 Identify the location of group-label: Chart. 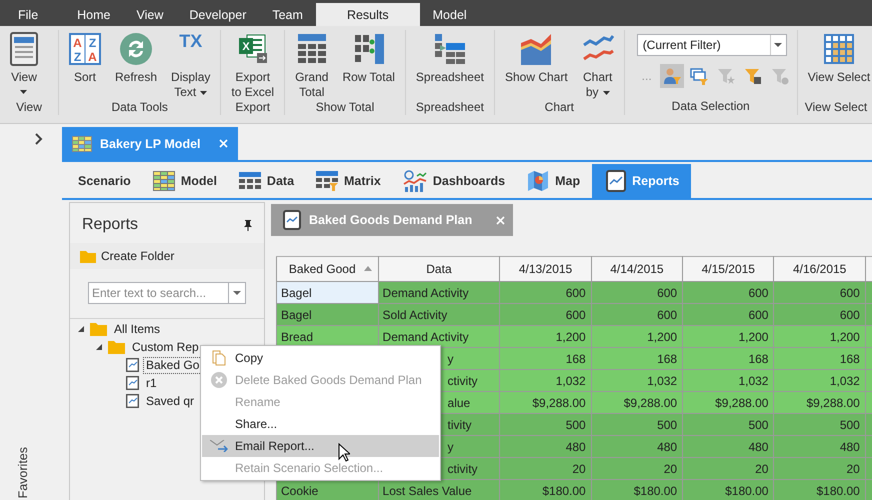
(559, 107).